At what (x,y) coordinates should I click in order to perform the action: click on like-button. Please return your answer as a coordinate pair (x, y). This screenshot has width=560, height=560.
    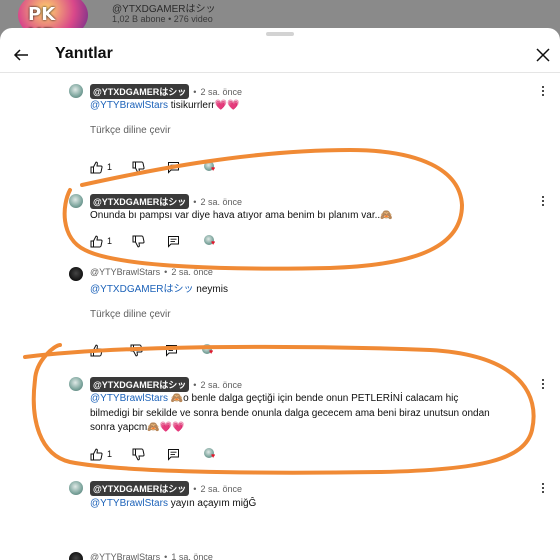
    Looking at the image, I should click on (96, 350).